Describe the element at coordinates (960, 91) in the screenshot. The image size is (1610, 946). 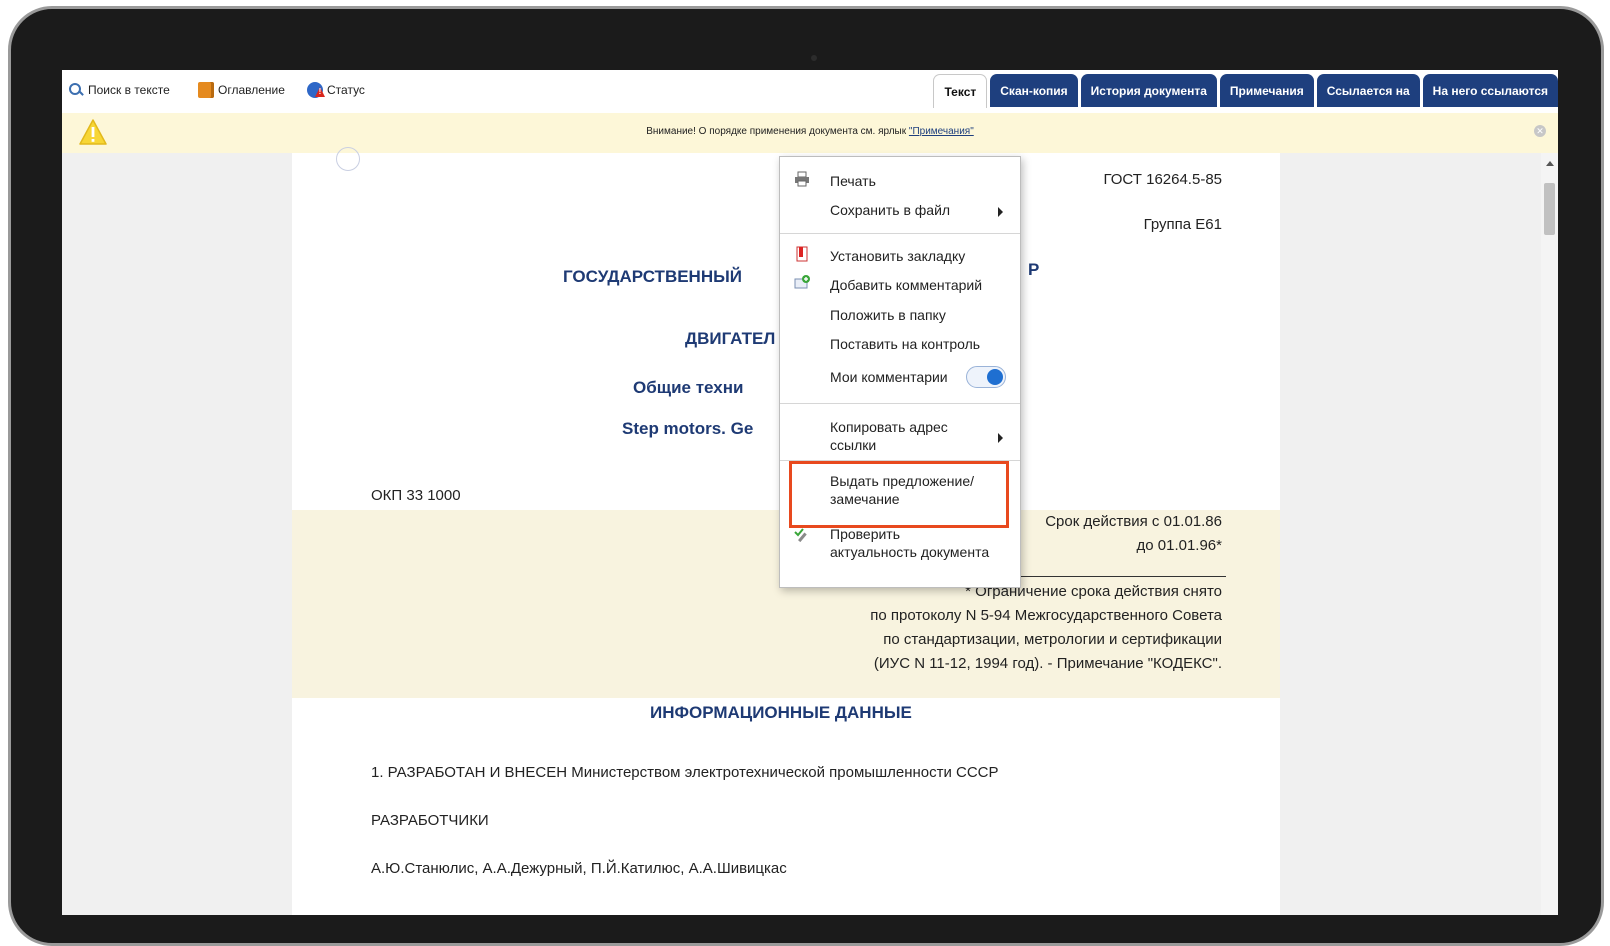
I see `tab-text: Текст` at that location.